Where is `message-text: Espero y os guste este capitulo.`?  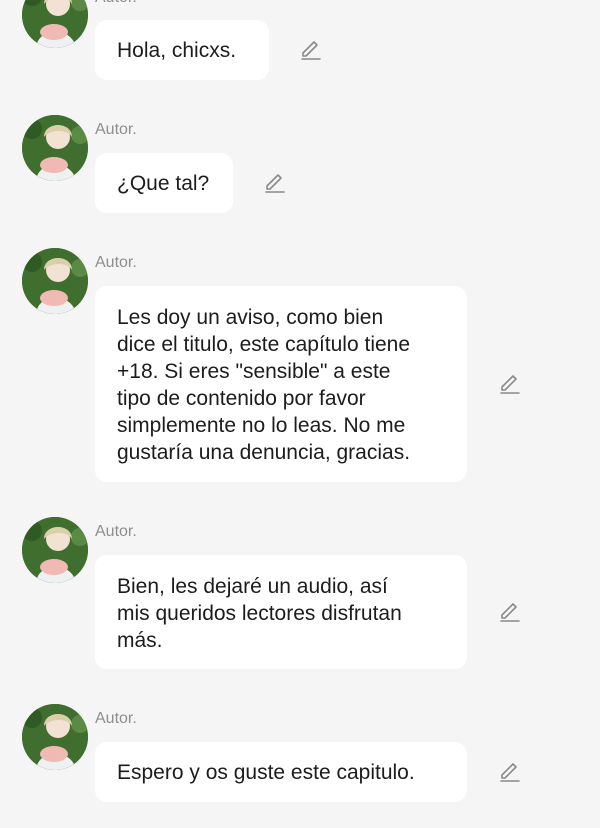 message-text: Espero y os guste este capitulo. is located at coordinates (266, 772).